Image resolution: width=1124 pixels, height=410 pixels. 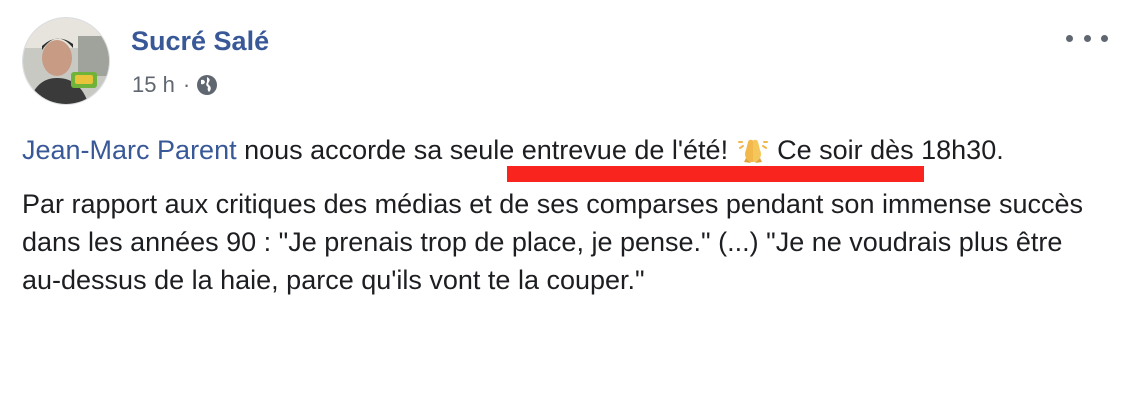 I want to click on mention-link: Jean-Marc Parent, so click(x=129, y=150).